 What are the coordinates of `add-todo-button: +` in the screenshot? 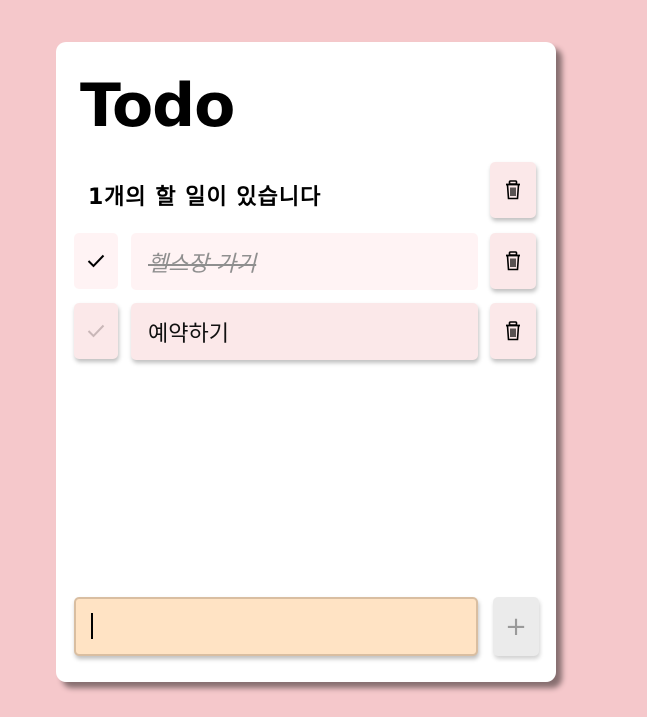 It's located at (516, 626).